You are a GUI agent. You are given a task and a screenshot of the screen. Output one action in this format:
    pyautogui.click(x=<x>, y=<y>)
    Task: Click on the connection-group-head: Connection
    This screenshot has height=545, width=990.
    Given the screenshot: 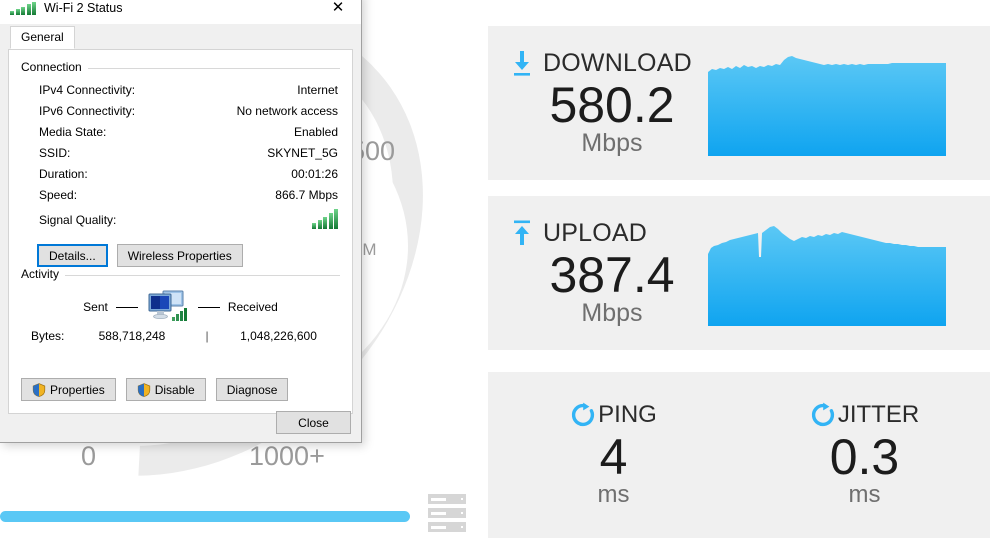 What is the action you would take?
    pyautogui.click(x=180, y=67)
    